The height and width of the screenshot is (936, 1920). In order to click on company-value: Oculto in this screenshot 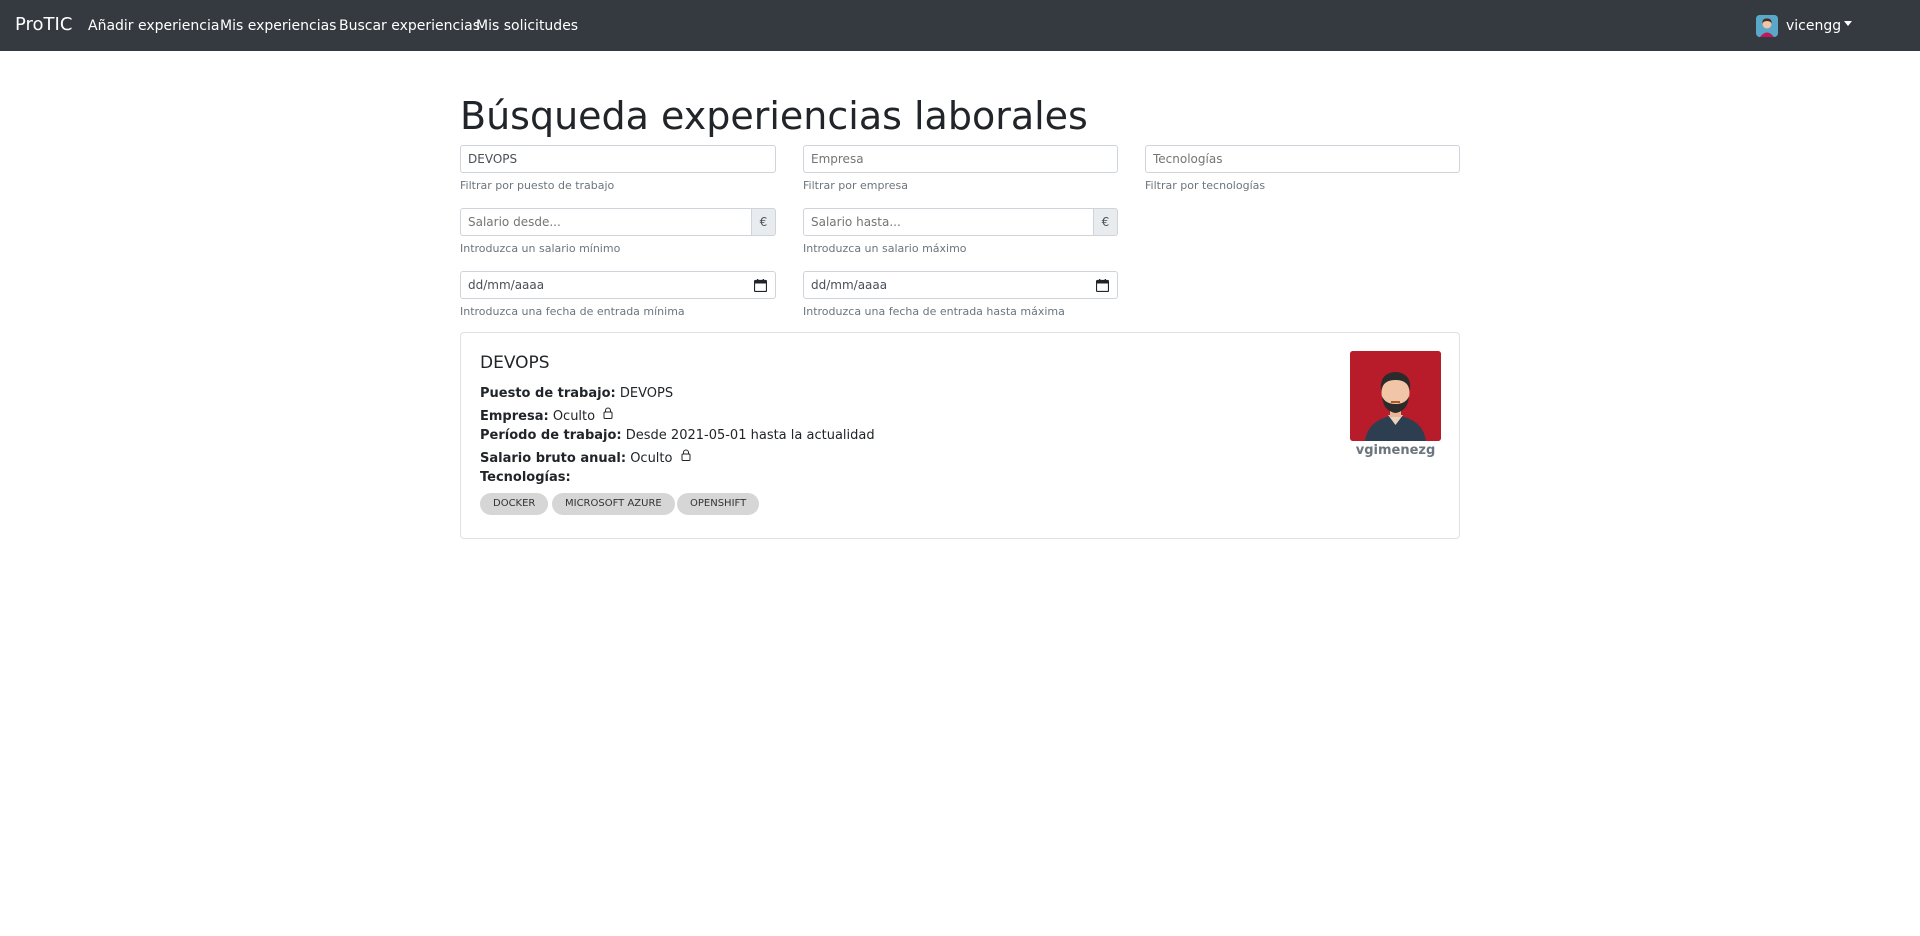, I will do `click(574, 416)`.